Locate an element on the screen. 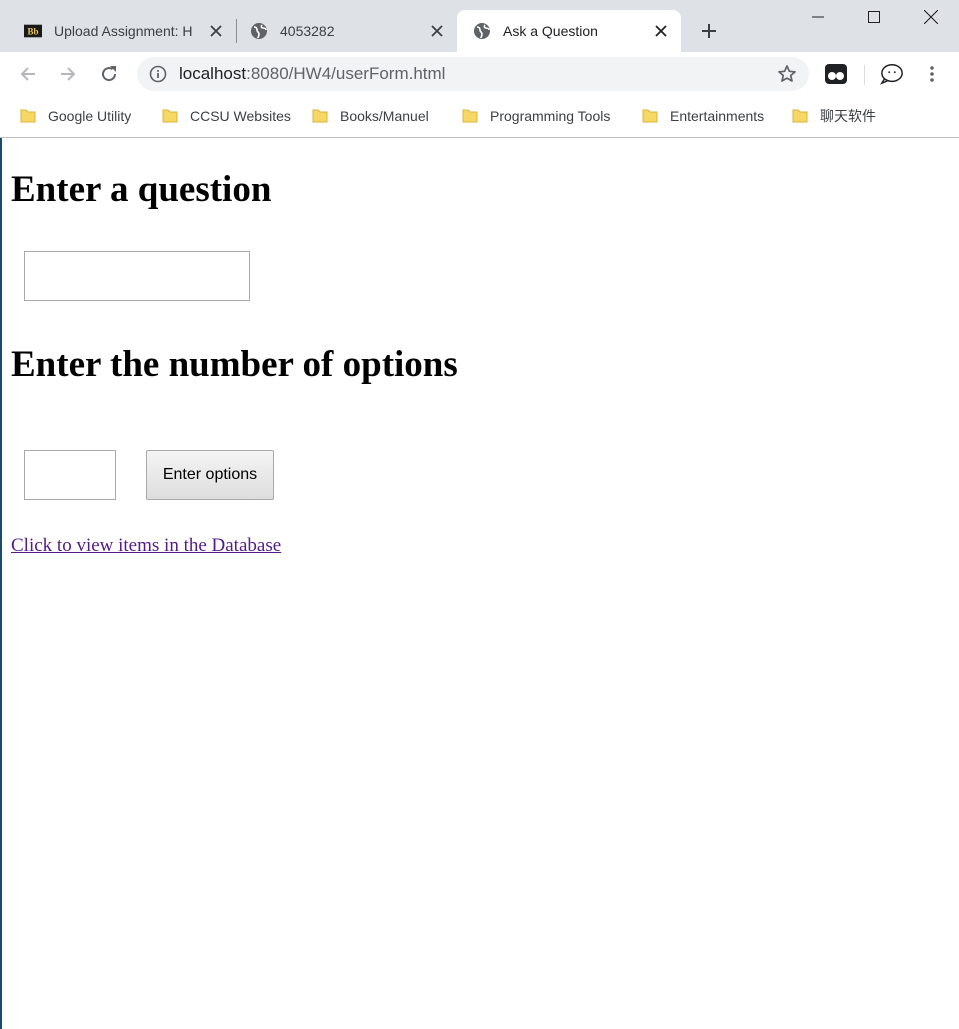  address-bar: localhost:8080/HW4/userForm.html is located at coordinates (473, 74).